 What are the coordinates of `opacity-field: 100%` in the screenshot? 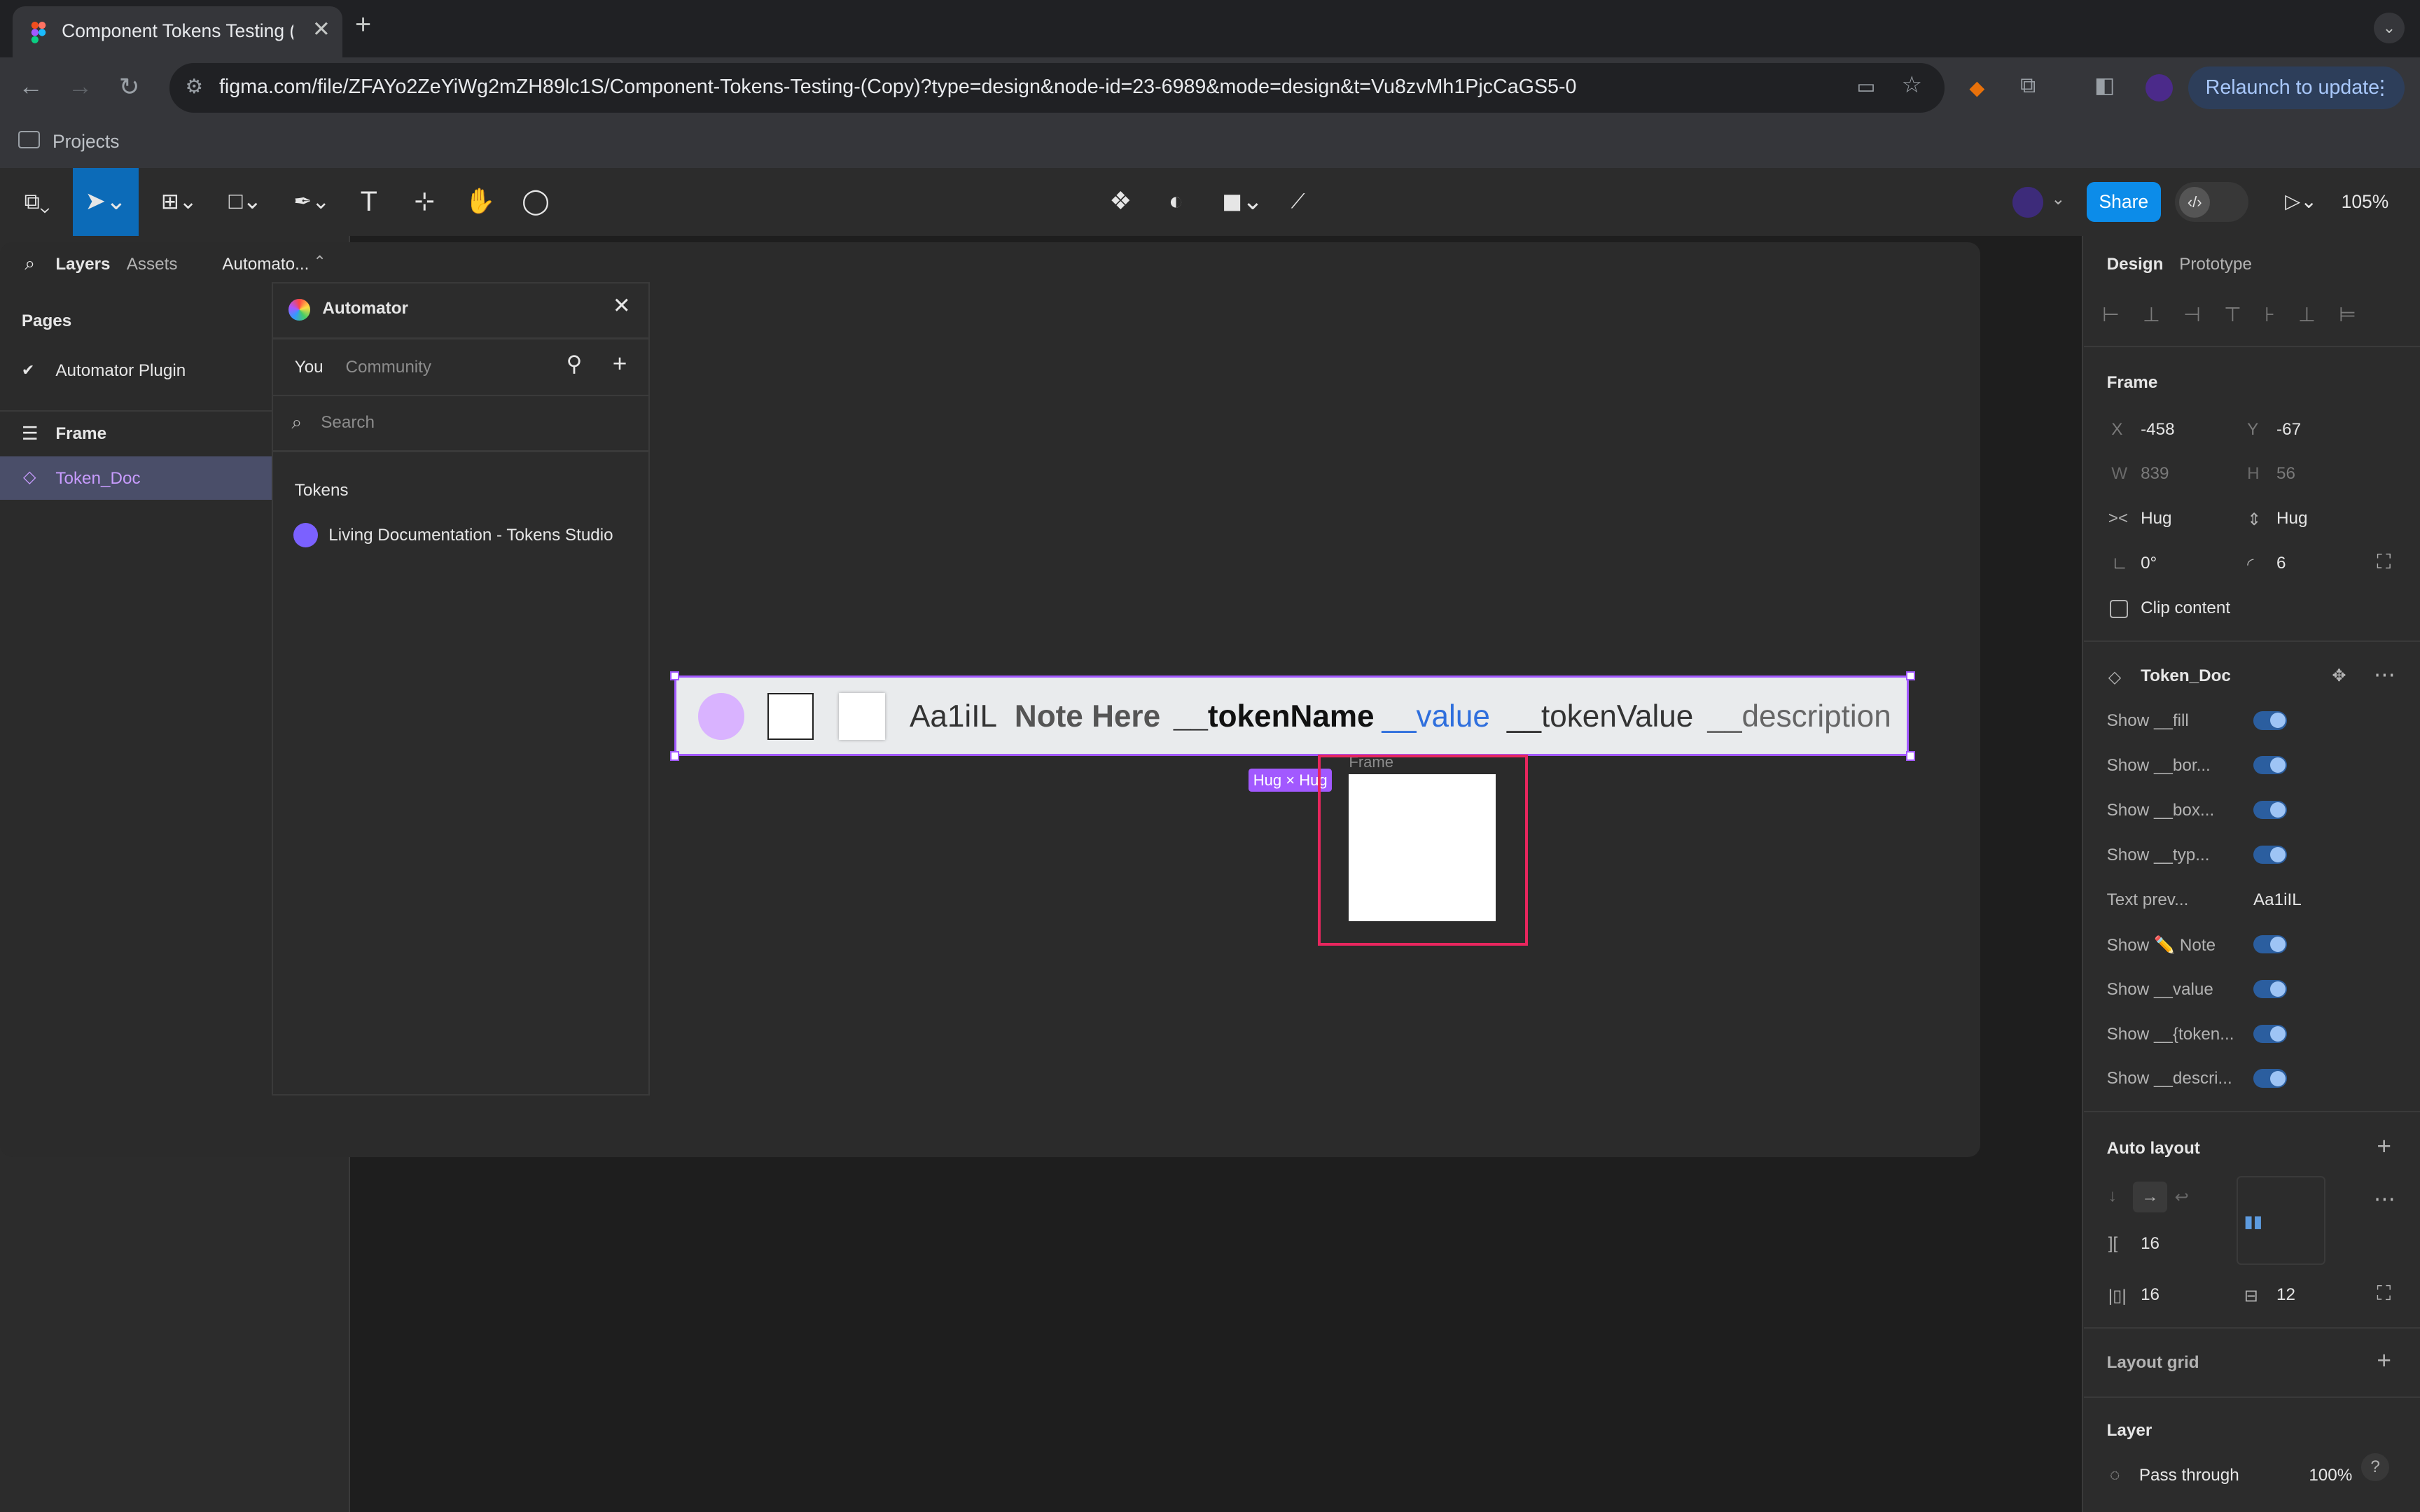 It's located at (2330, 1475).